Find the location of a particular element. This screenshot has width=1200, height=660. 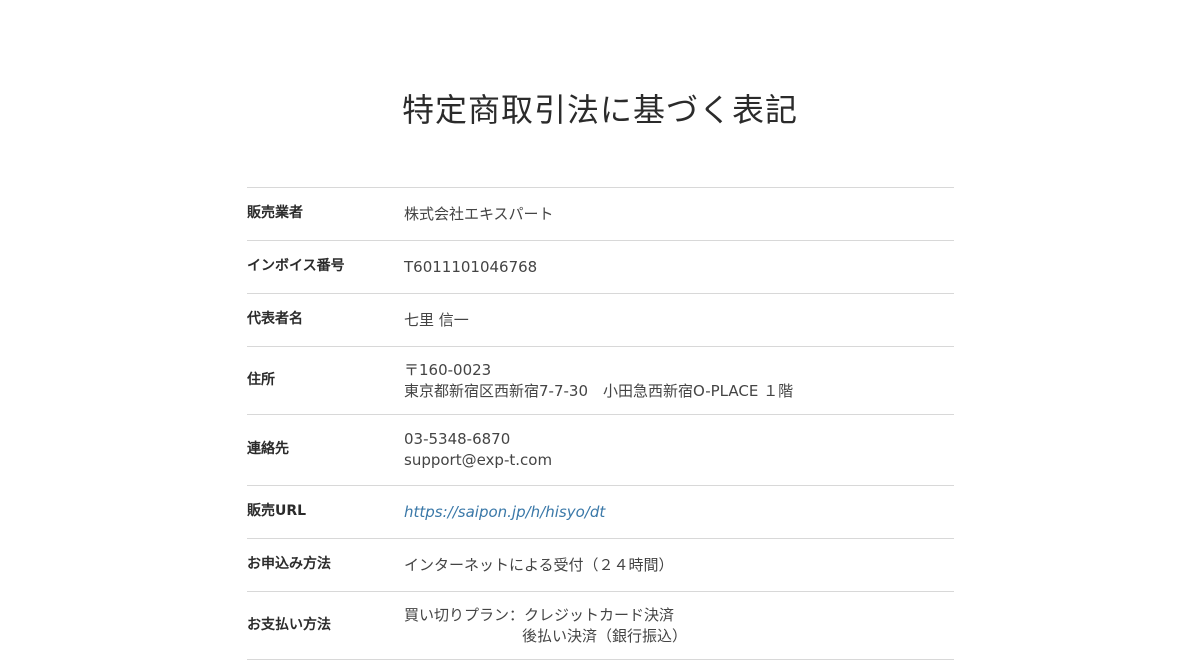

phone-number: 03-5348-6870 is located at coordinates (457, 439).